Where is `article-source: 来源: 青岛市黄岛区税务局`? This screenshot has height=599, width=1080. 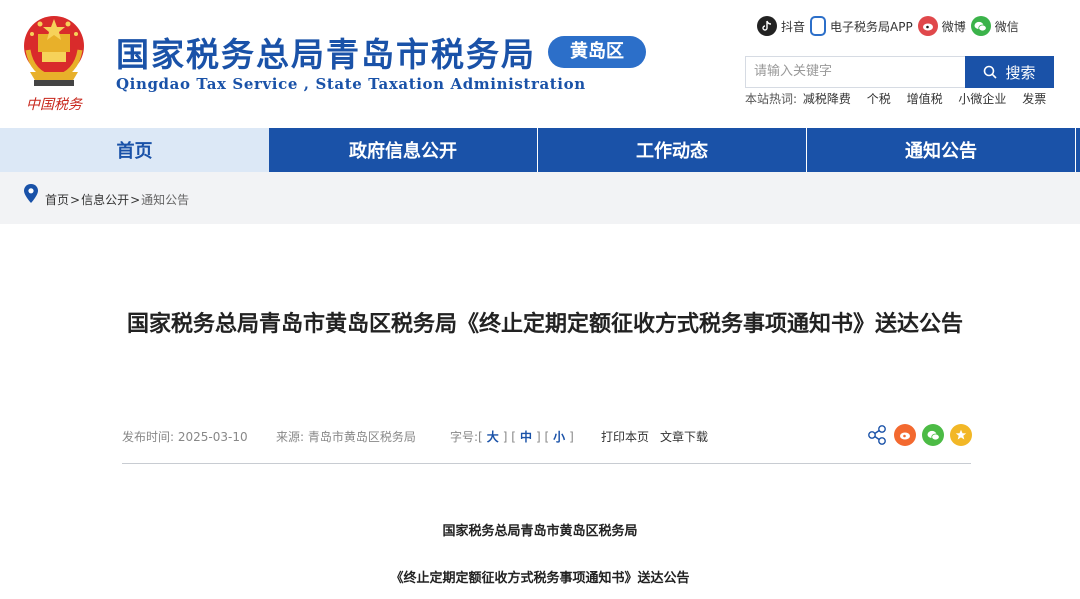 article-source: 来源: 青岛市黄岛区税务局 is located at coordinates (346, 437).